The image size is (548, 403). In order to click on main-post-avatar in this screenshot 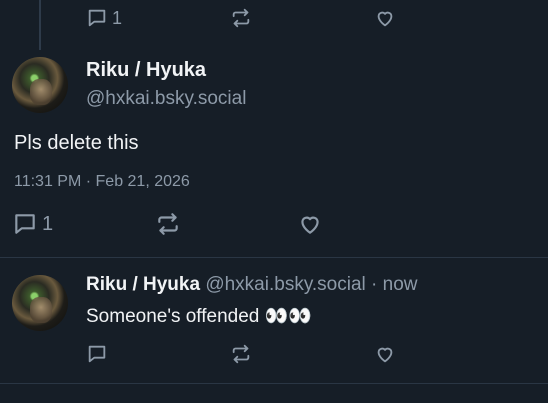, I will do `click(40, 85)`.